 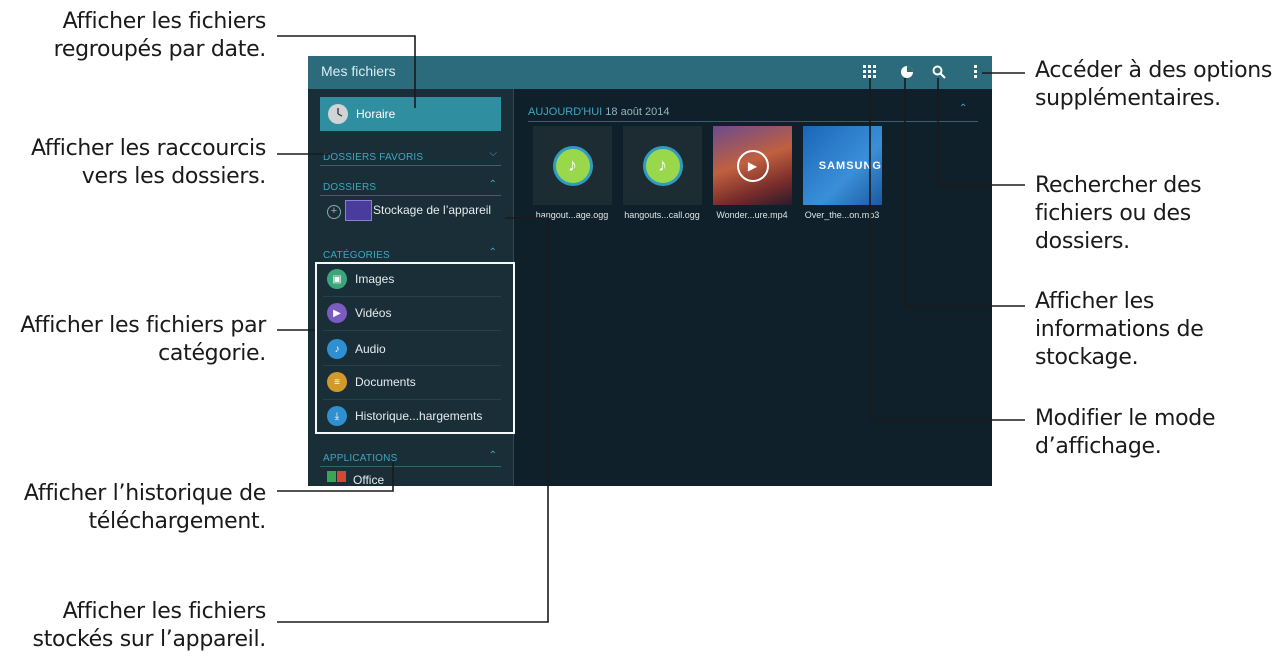 What do you see at coordinates (334, 212) in the screenshot?
I see `expand-icon: +` at bounding box center [334, 212].